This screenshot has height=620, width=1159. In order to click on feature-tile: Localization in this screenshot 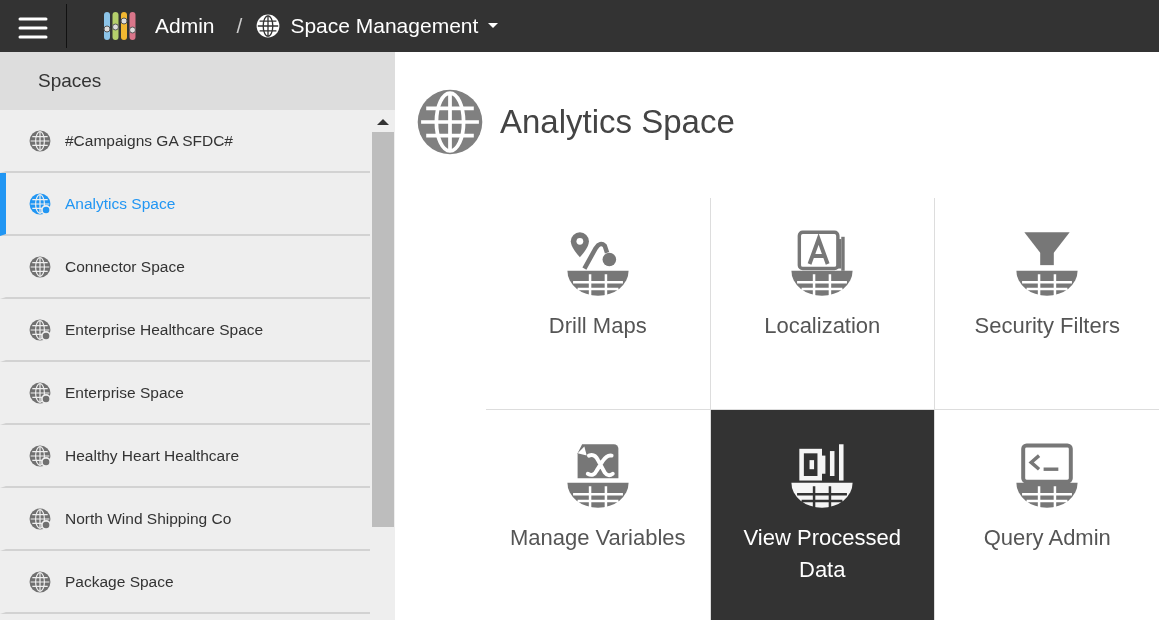, I will do `click(822, 304)`.